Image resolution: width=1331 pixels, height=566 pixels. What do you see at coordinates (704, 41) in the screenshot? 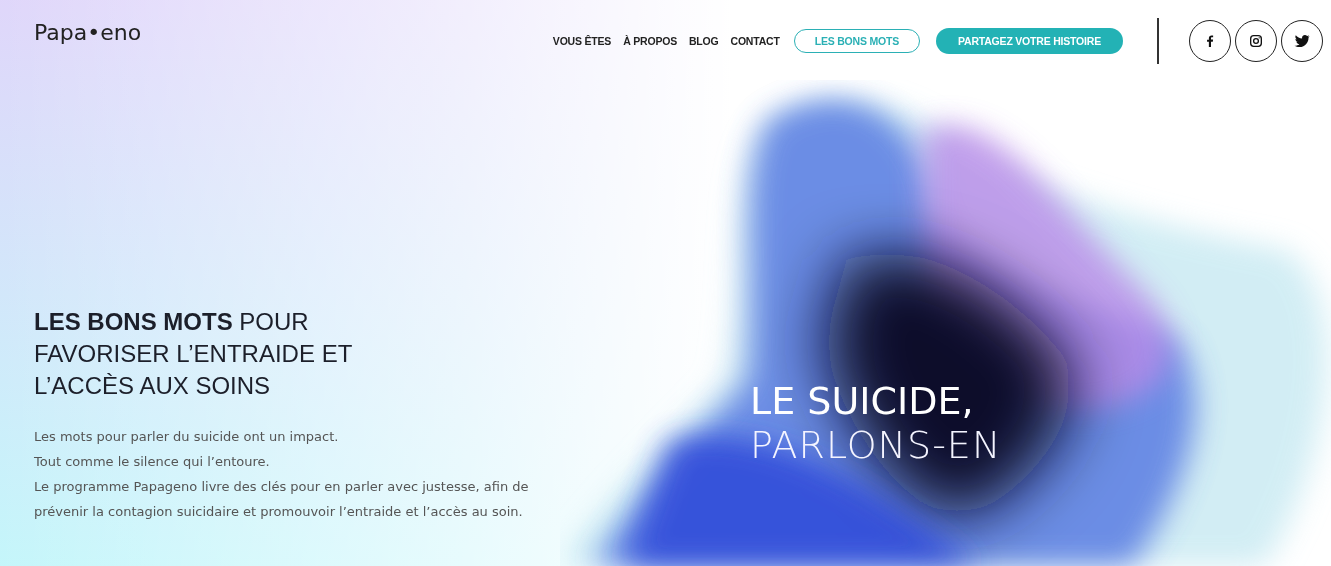
I see `nav-link: BLOG` at bounding box center [704, 41].